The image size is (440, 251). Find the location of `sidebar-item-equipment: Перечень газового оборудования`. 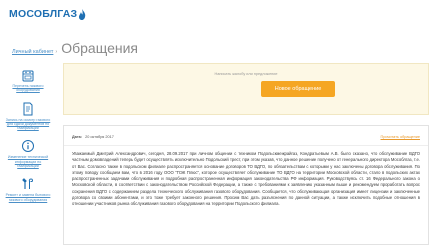

sidebar-item-equipment: Перечень газового оборудования is located at coordinates (28, 80).